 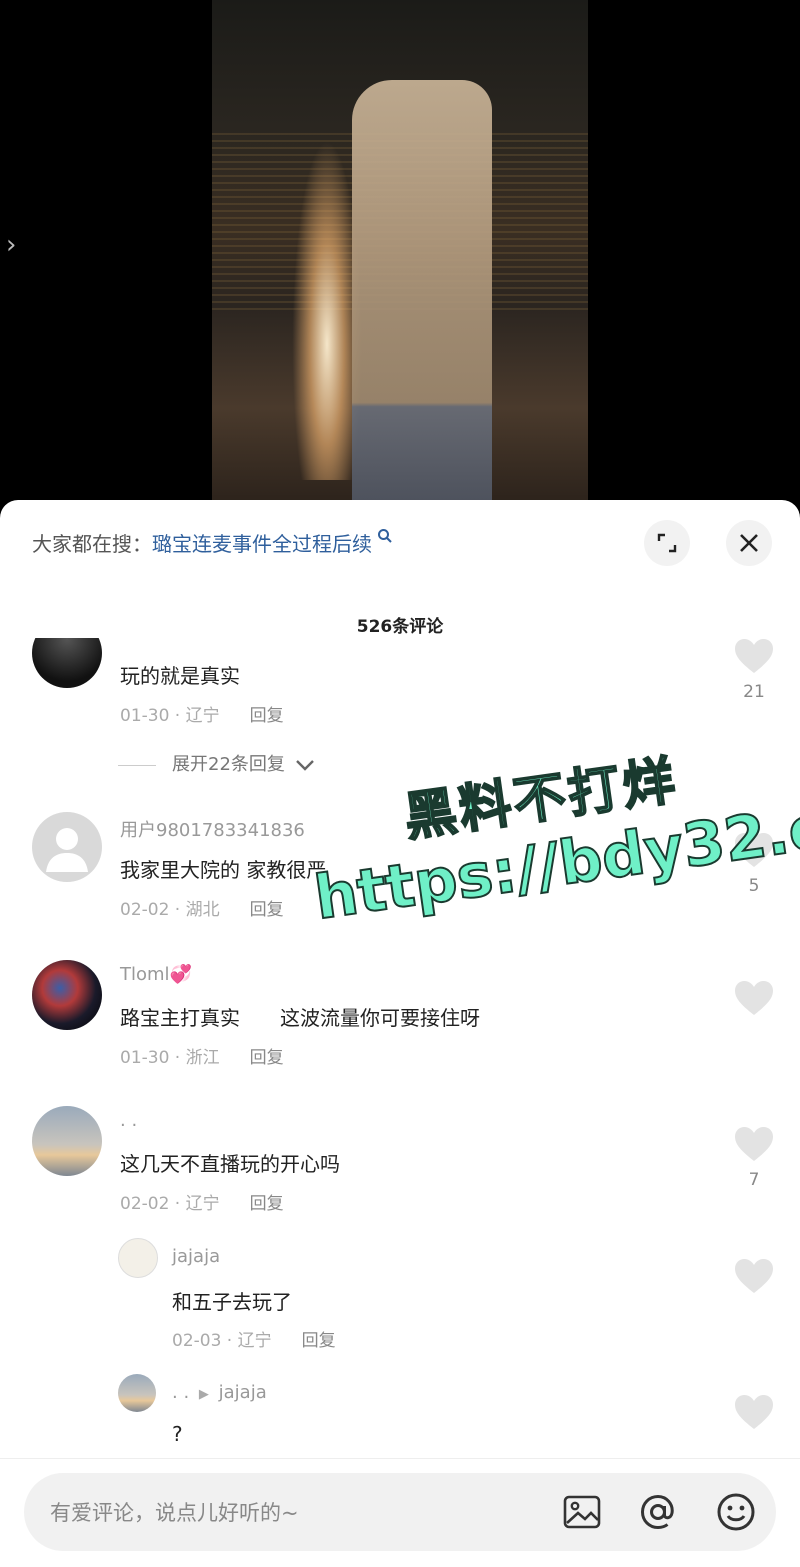 I want to click on close-icon, so click(x=749, y=543).